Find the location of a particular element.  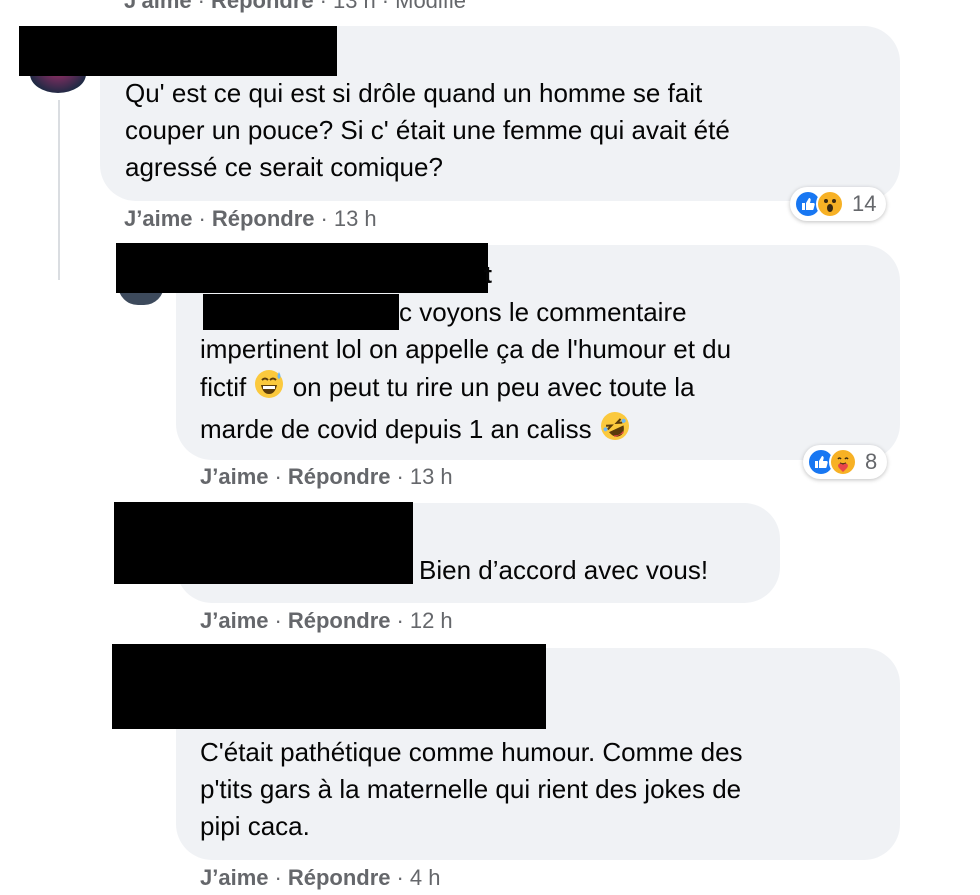

reaction-summary: 8 is located at coordinates (845, 462).